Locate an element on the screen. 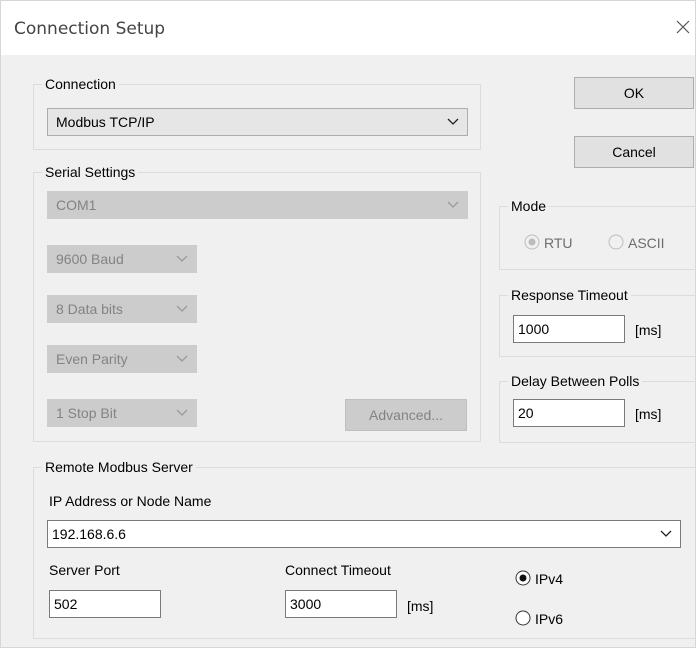 This screenshot has width=696, height=648. stop-bits-select: 1 Stop Bit is located at coordinates (122, 413).